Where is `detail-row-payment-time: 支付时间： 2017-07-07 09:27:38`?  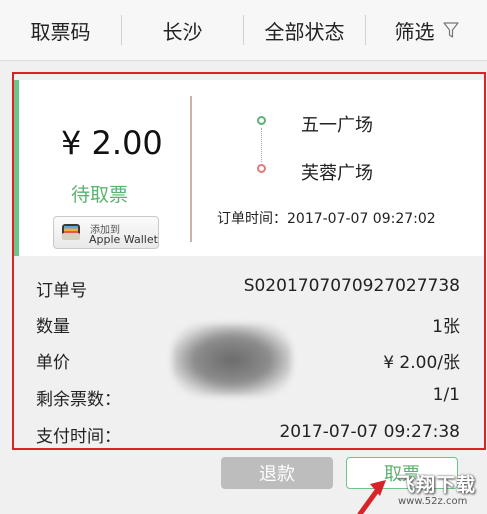
detail-row-payment-time: 支付时间： 2017-07-07 09:27:38 is located at coordinates (248, 435).